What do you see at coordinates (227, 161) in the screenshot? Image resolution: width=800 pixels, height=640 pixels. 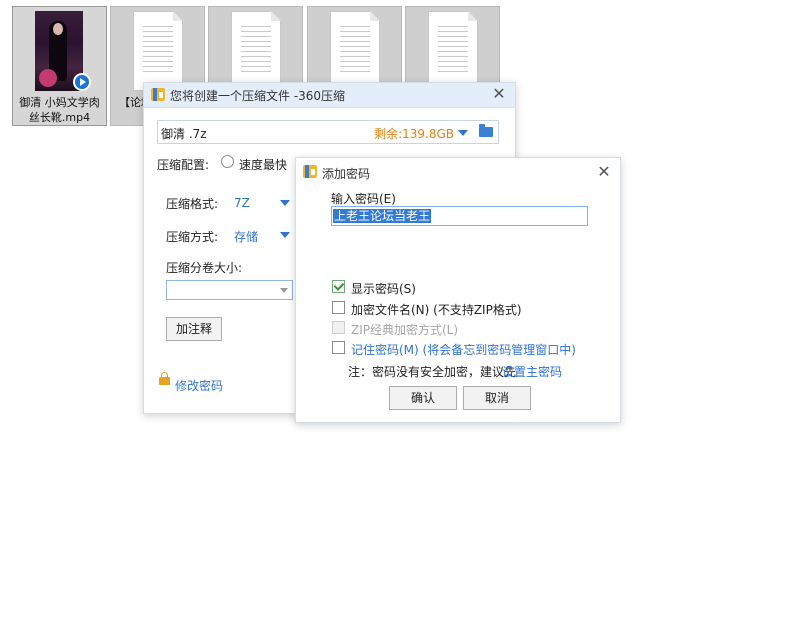 I see `config-fast-radio` at bounding box center [227, 161].